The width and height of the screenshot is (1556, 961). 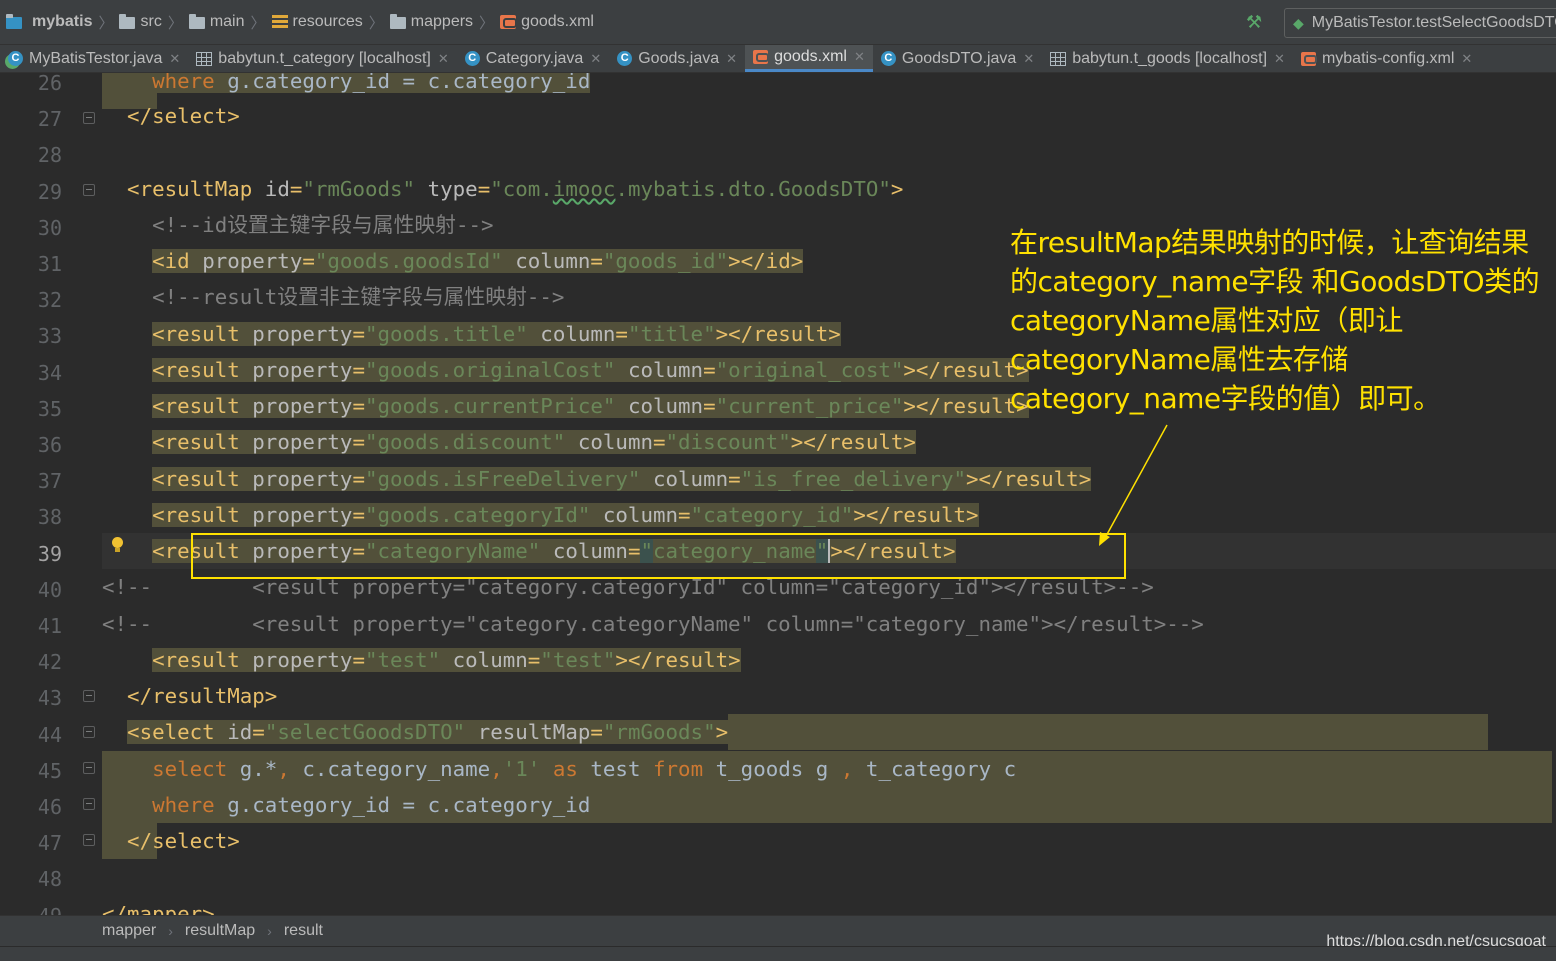 I want to click on line-number: 34, so click(x=49, y=372).